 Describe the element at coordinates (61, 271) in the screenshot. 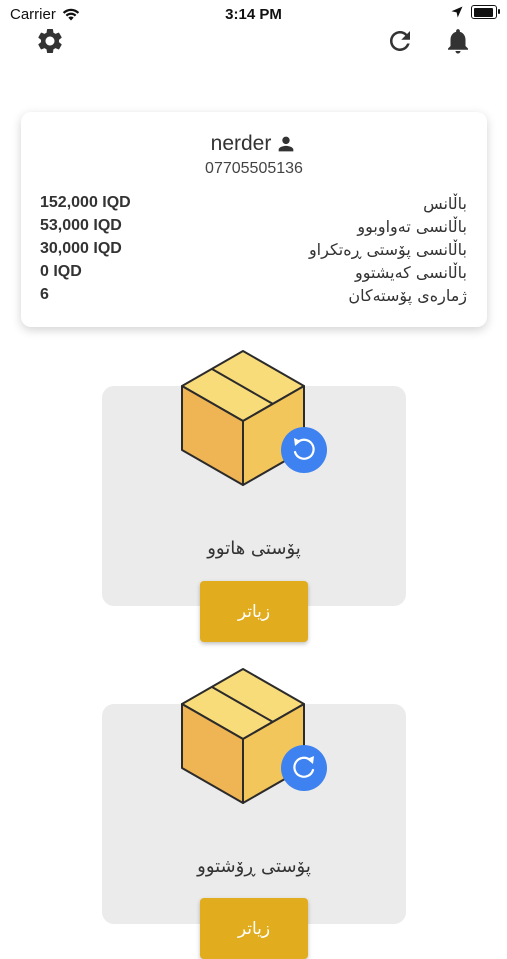

I see `stat-value: 0 IQD` at that location.